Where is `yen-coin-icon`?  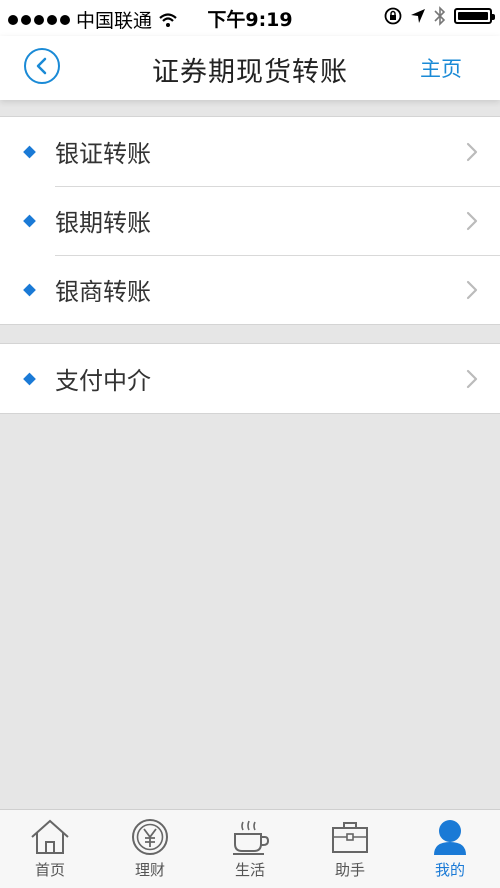
yen-coin-icon is located at coordinates (150, 837).